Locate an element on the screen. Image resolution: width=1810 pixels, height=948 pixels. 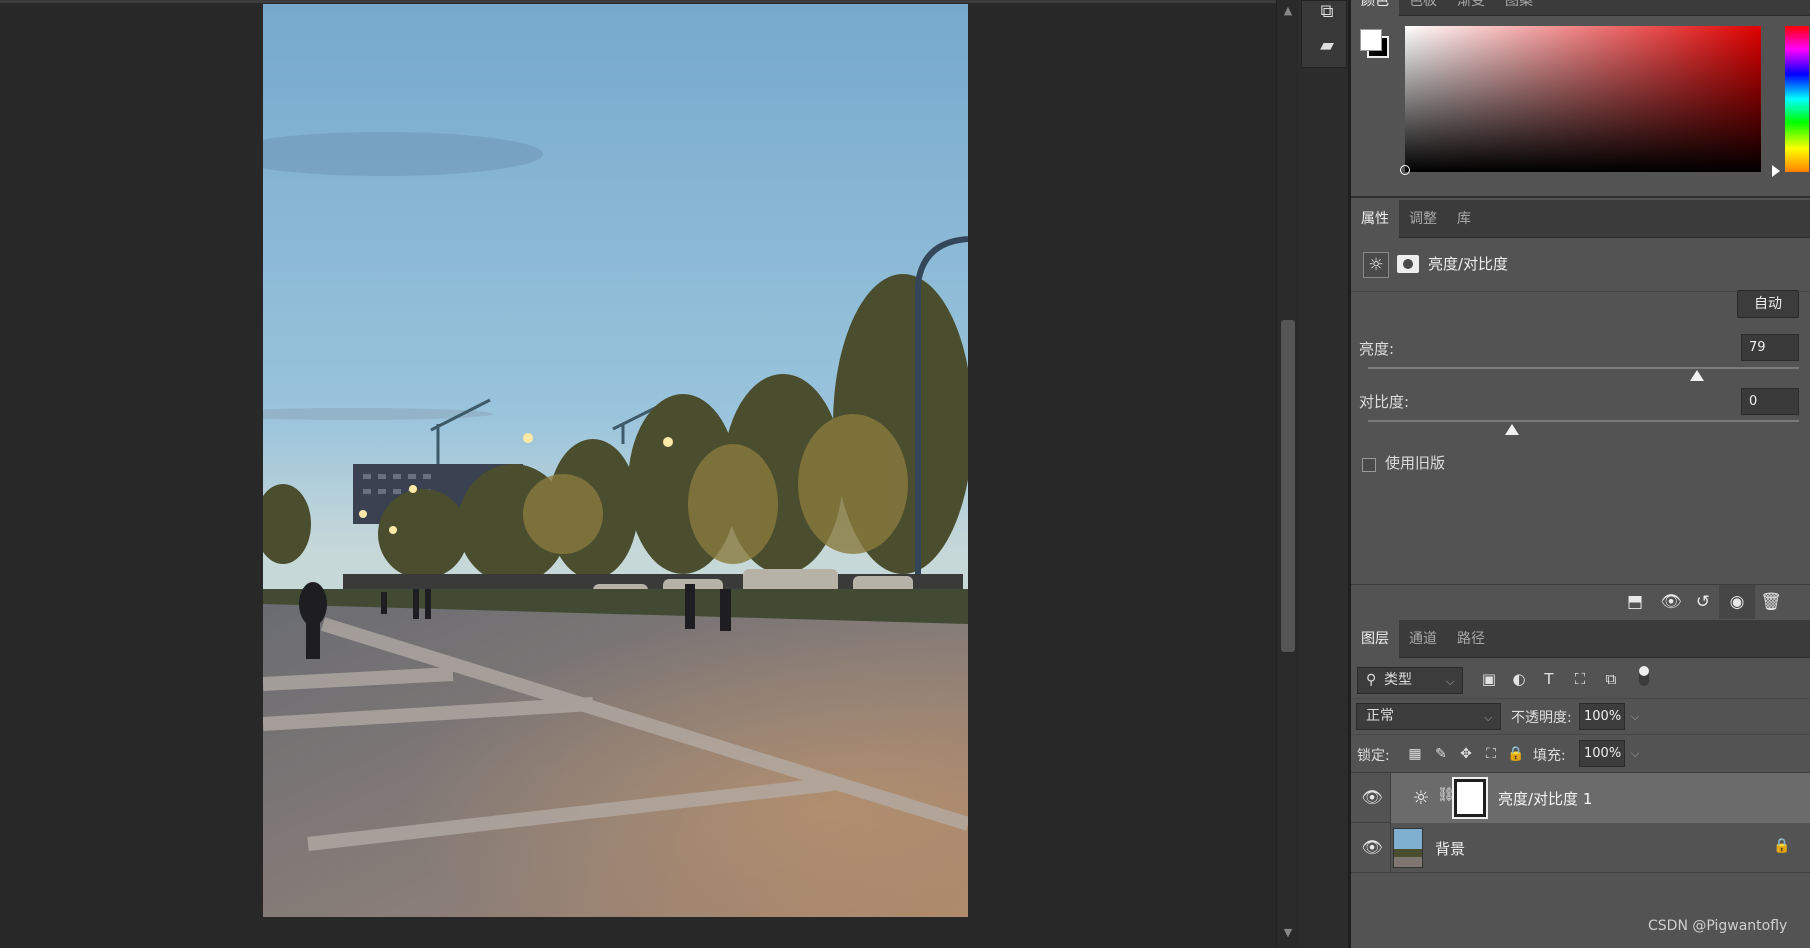
lock-fill-row: 锁定: ▦ ✎ ✥ ⛶ 🔒 填充: 100% ⌵ is located at coordinates (1580, 753).